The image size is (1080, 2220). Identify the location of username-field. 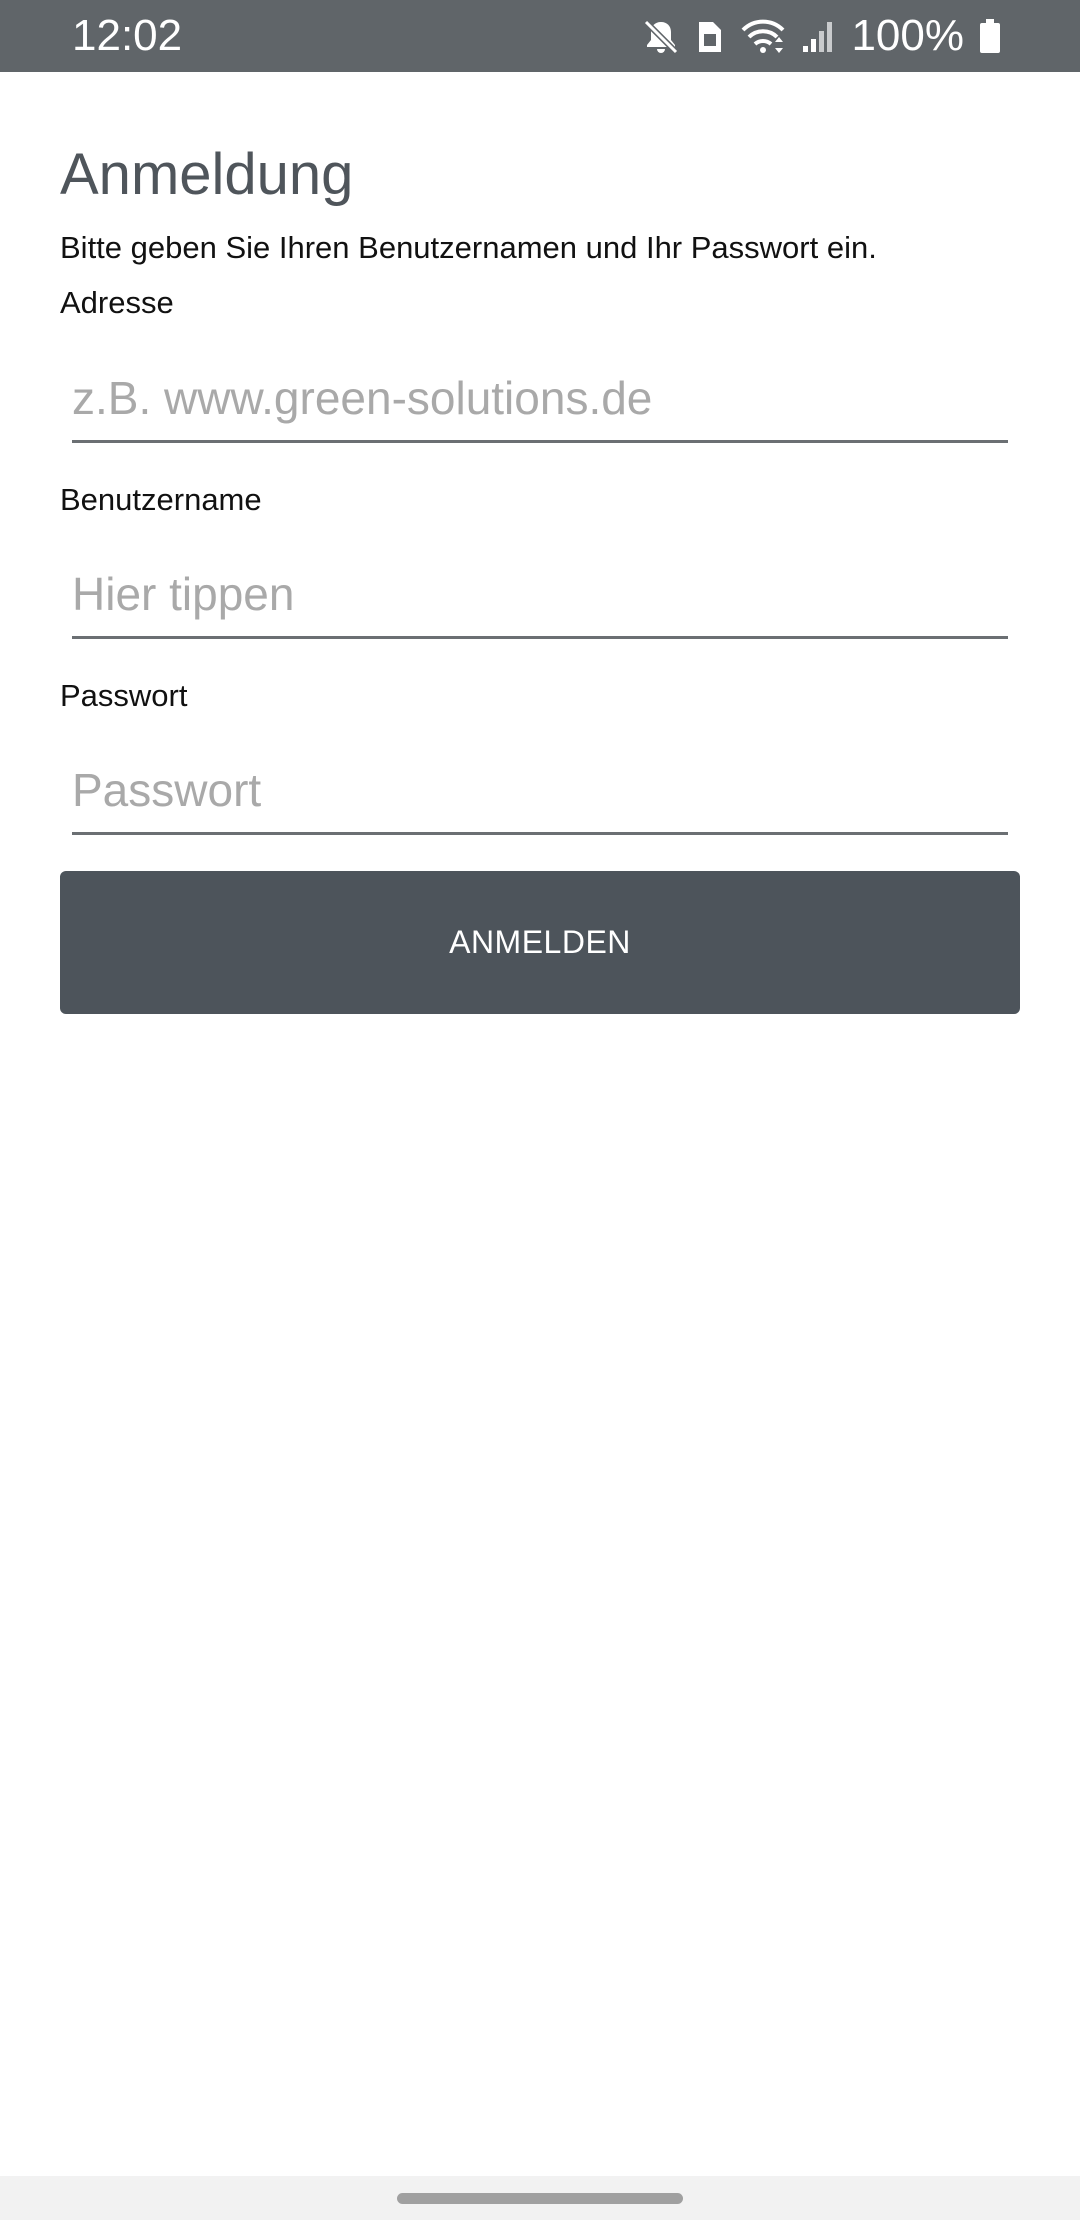
(540, 592).